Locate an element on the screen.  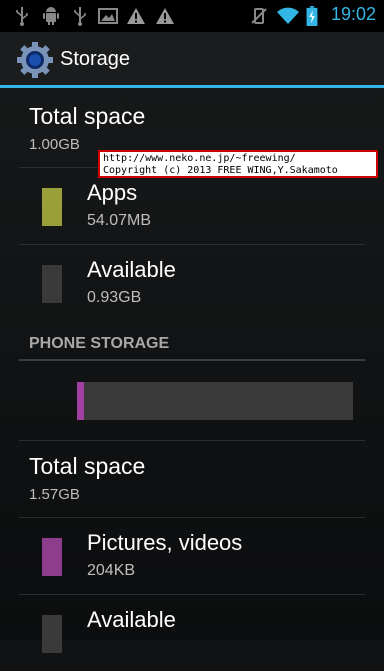
storage-item-label: Pictures, videos is located at coordinates (165, 542).